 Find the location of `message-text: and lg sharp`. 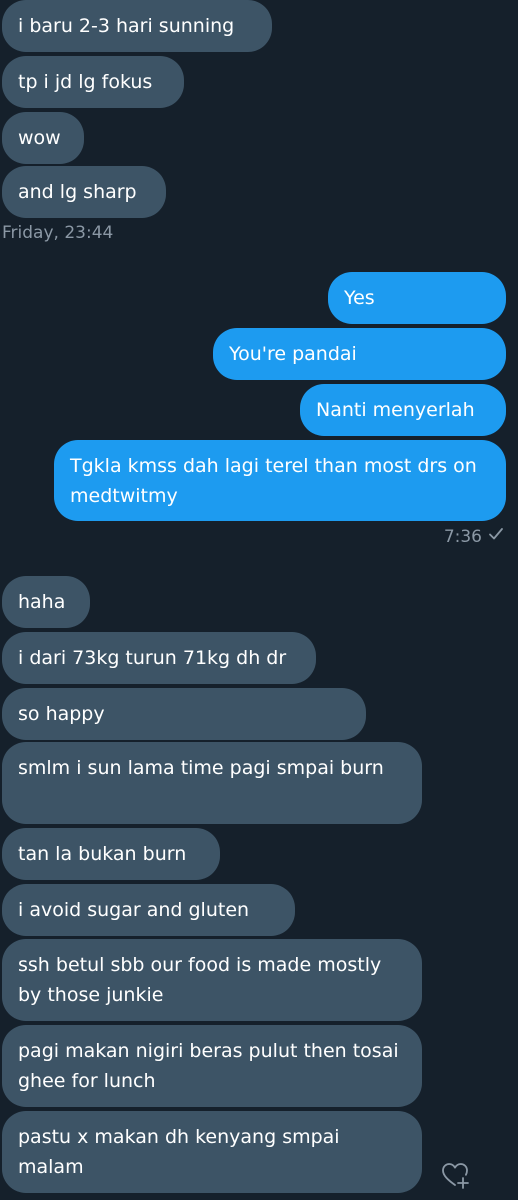

message-text: and lg sharp is located at coordinates (77, 192).